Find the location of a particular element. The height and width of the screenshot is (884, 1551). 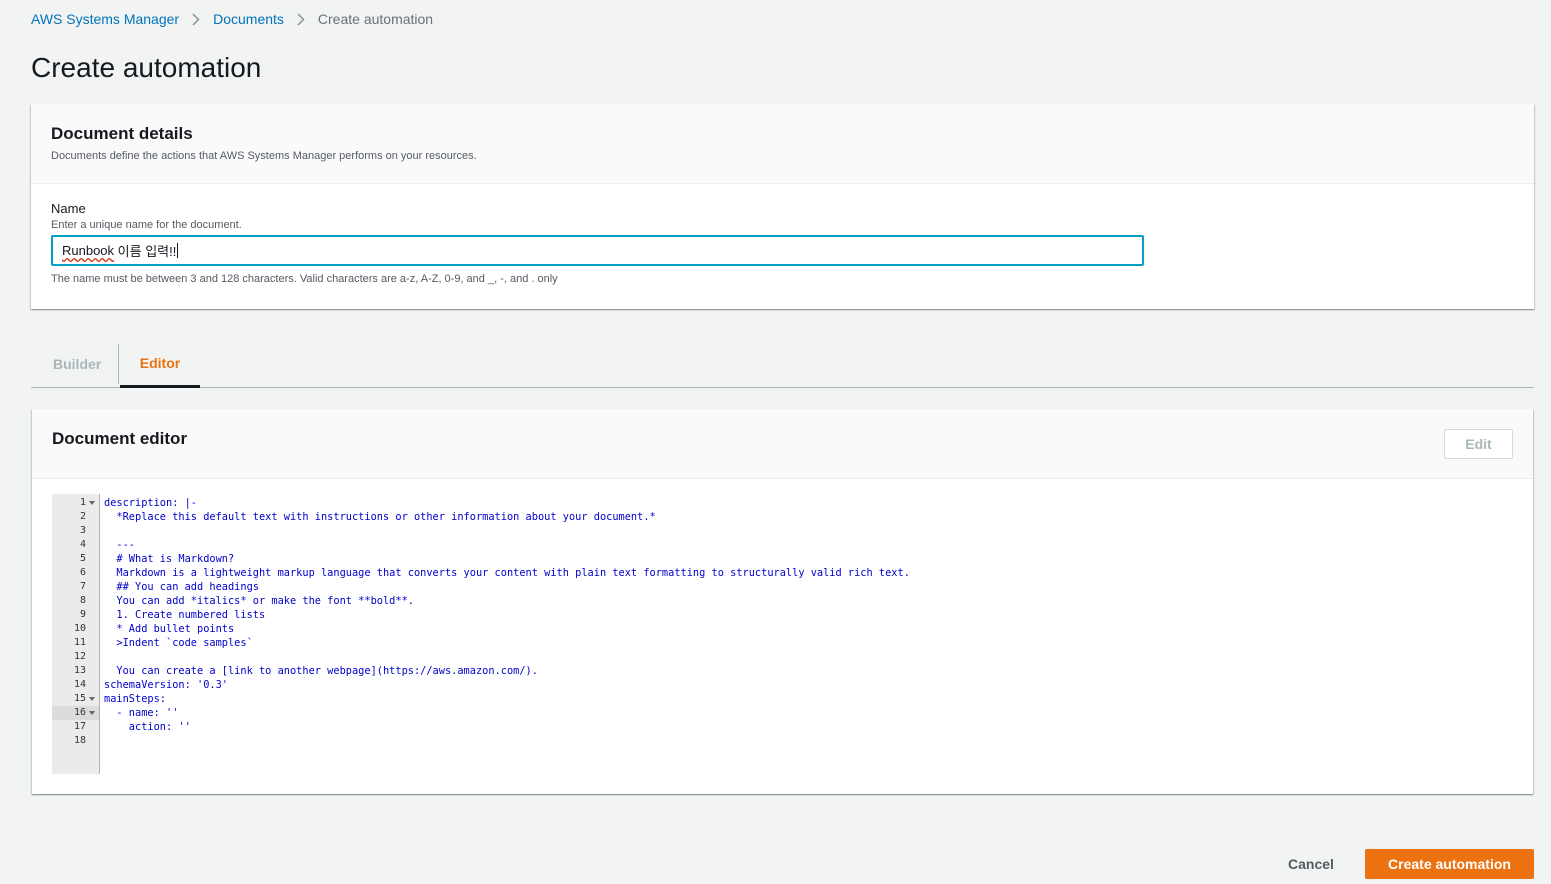

line-number: 13 is located at coordinates (79, 670).